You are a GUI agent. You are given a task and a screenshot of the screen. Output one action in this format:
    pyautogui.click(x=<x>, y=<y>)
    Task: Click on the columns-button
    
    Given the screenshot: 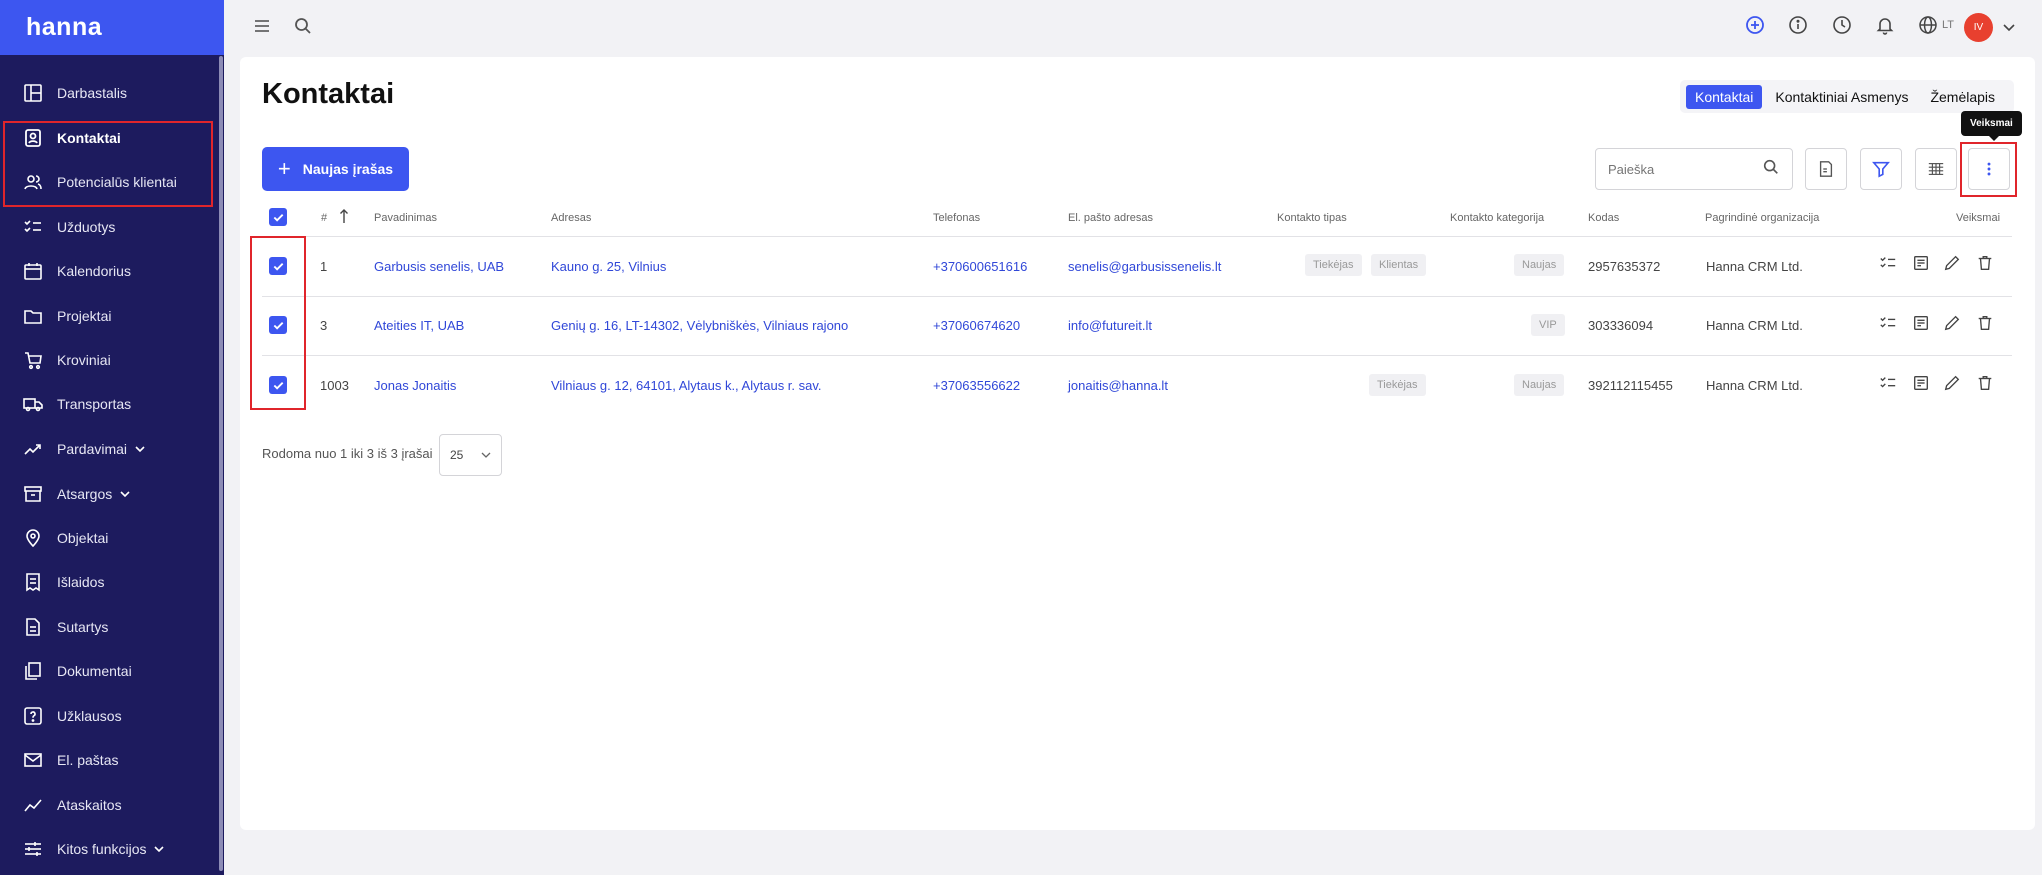 What is the action you would take?
    pyautogui.click(x=1936, y=169)
    